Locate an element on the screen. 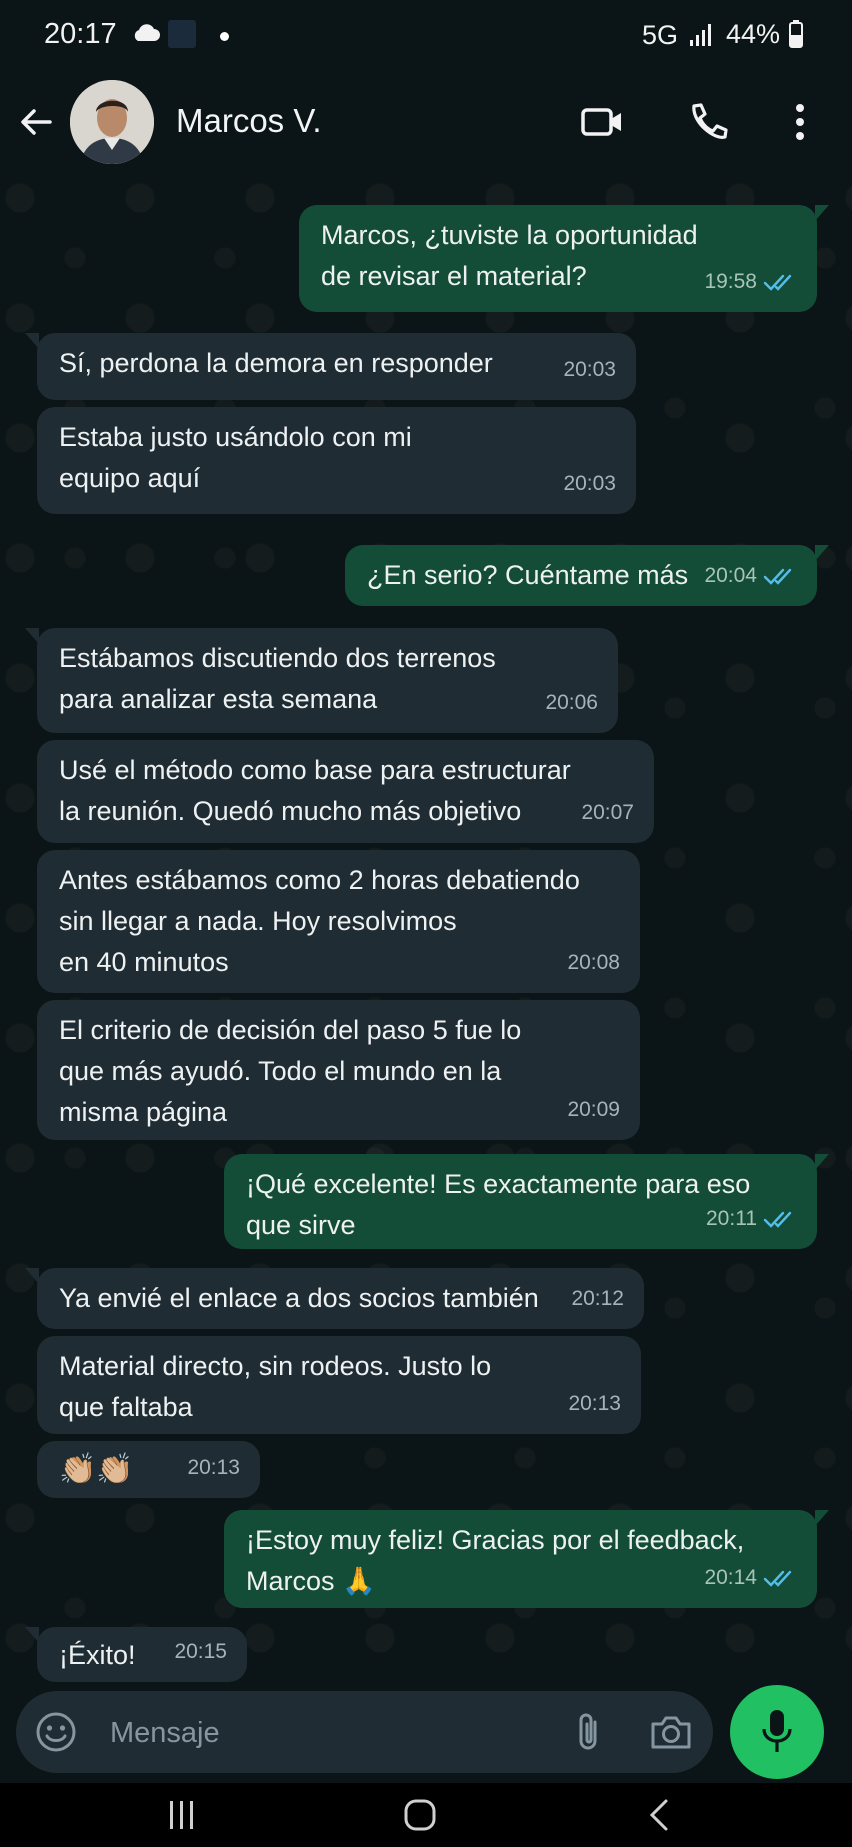 Image resolution: width=852 pixels, height=1847 pixels. message-time: 20:08 is located at coordinates (593, 962).